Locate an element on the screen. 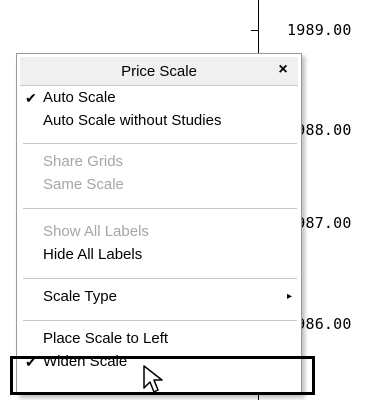 The height and width of the screenshot is (400, 371). menu-item-label: Scale Type is located at coordinates (80, 296).